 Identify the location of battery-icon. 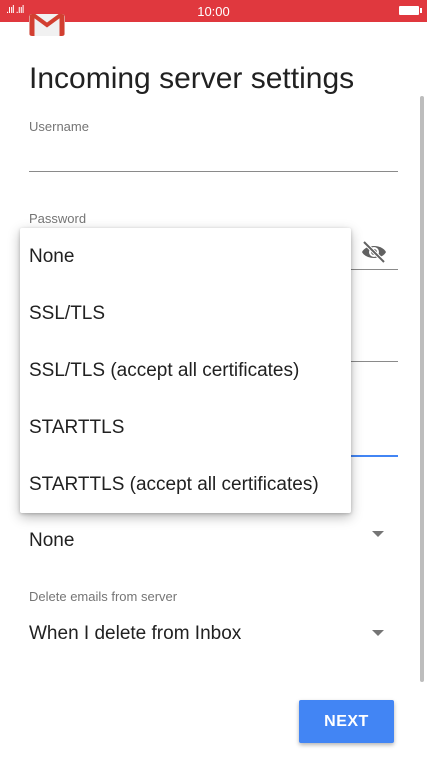
(410, 10).